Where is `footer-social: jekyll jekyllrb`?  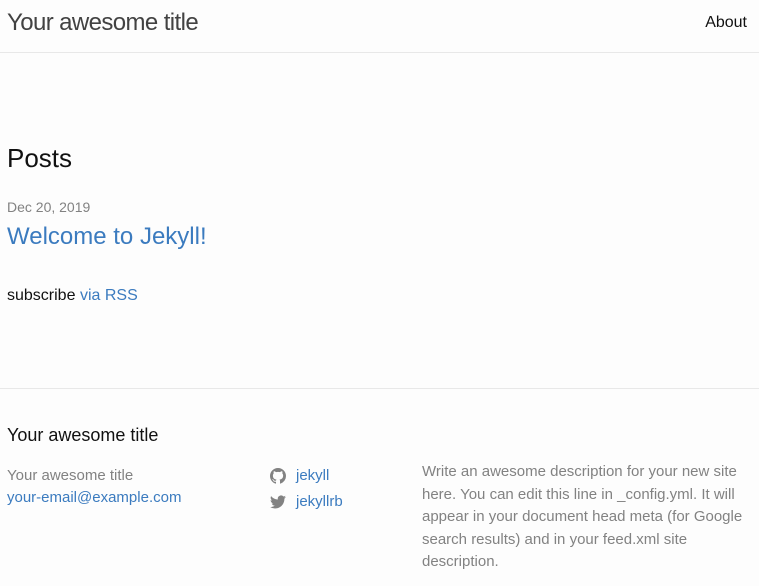 footer-social: jekyll jekyllrb is located at coordinates (306, 489).